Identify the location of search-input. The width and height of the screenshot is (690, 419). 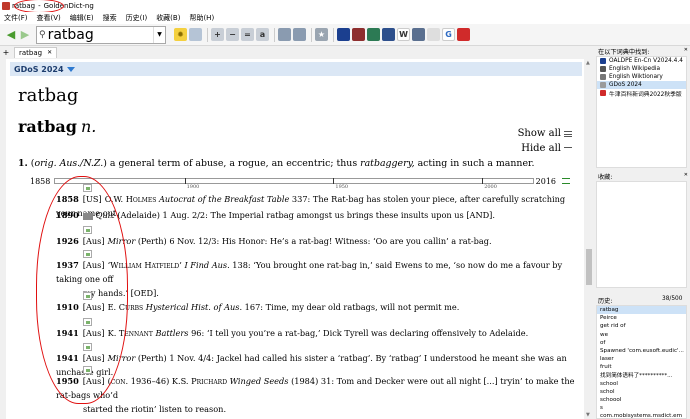
(95, 34).